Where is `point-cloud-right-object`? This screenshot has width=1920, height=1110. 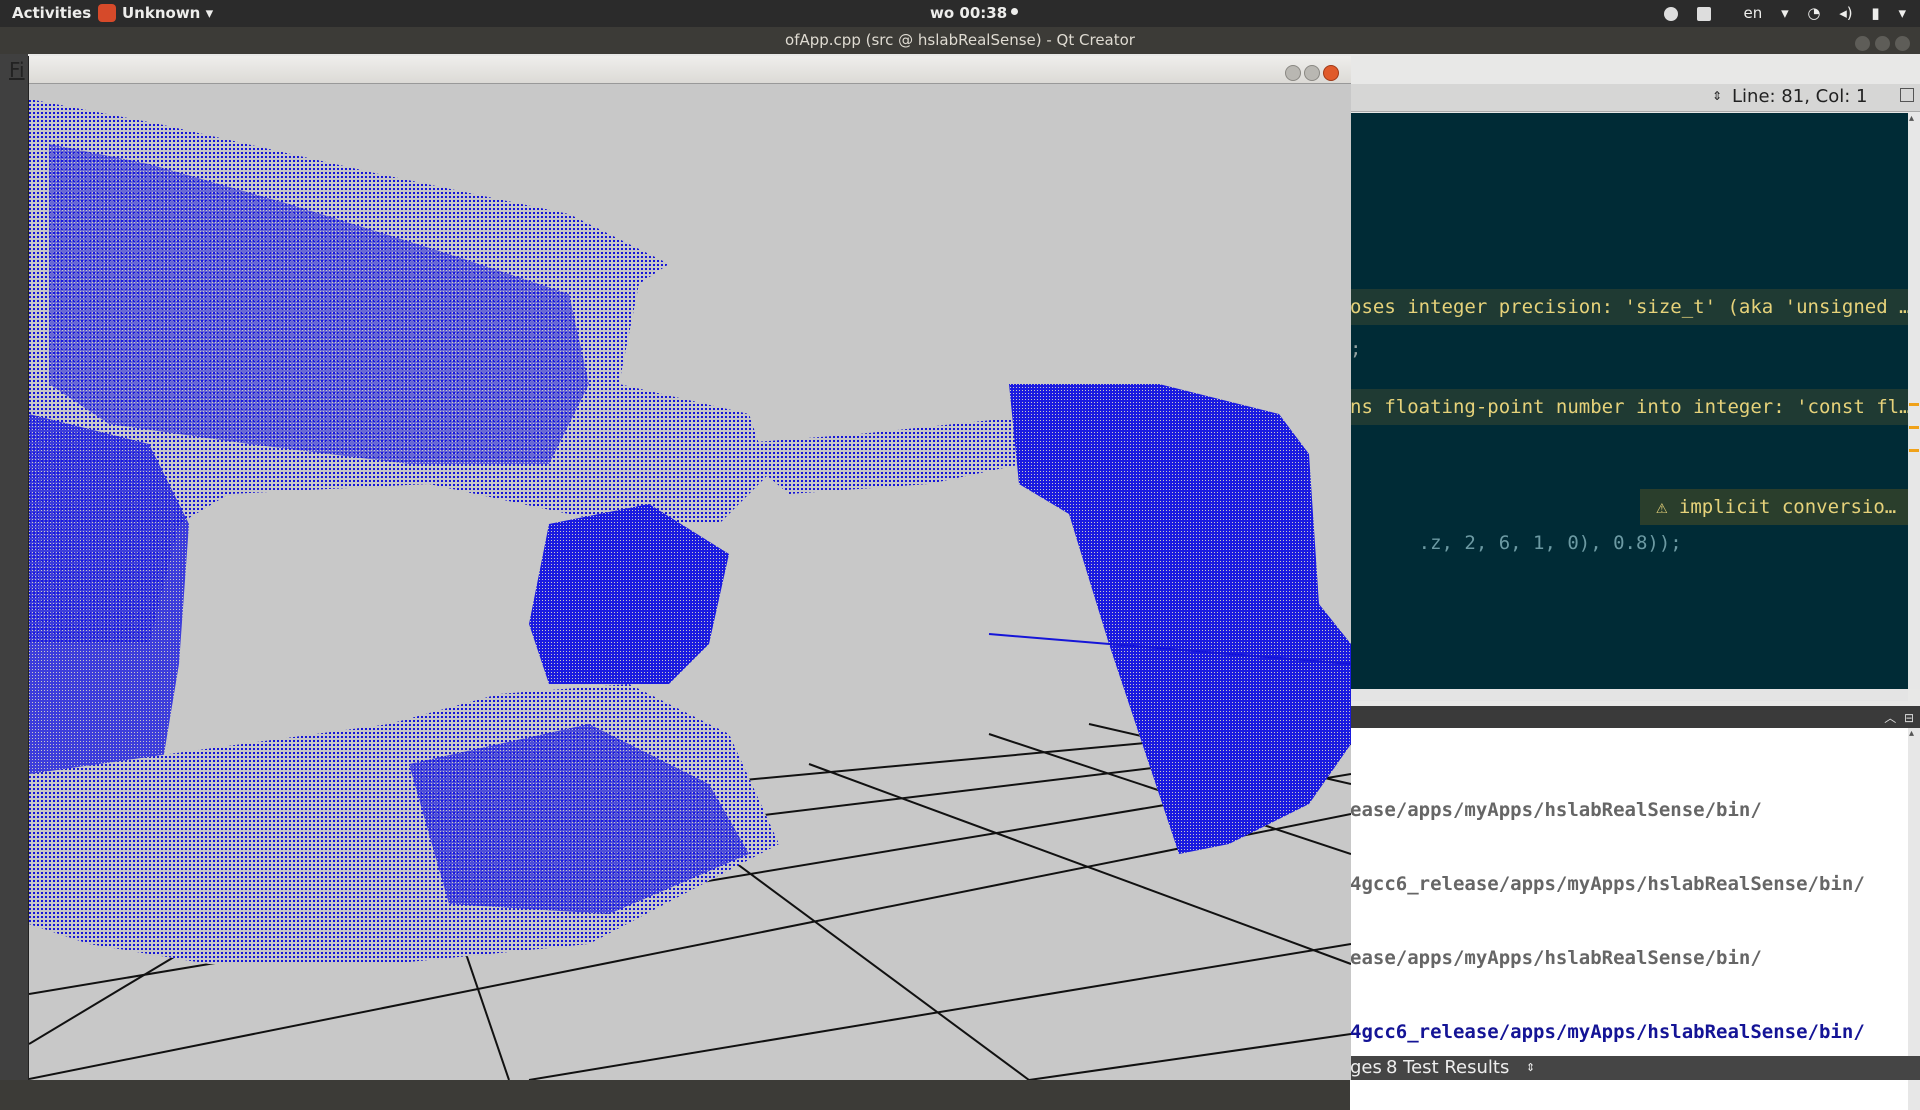 point-cloud-right-object is located at coordinates (1180, 619).